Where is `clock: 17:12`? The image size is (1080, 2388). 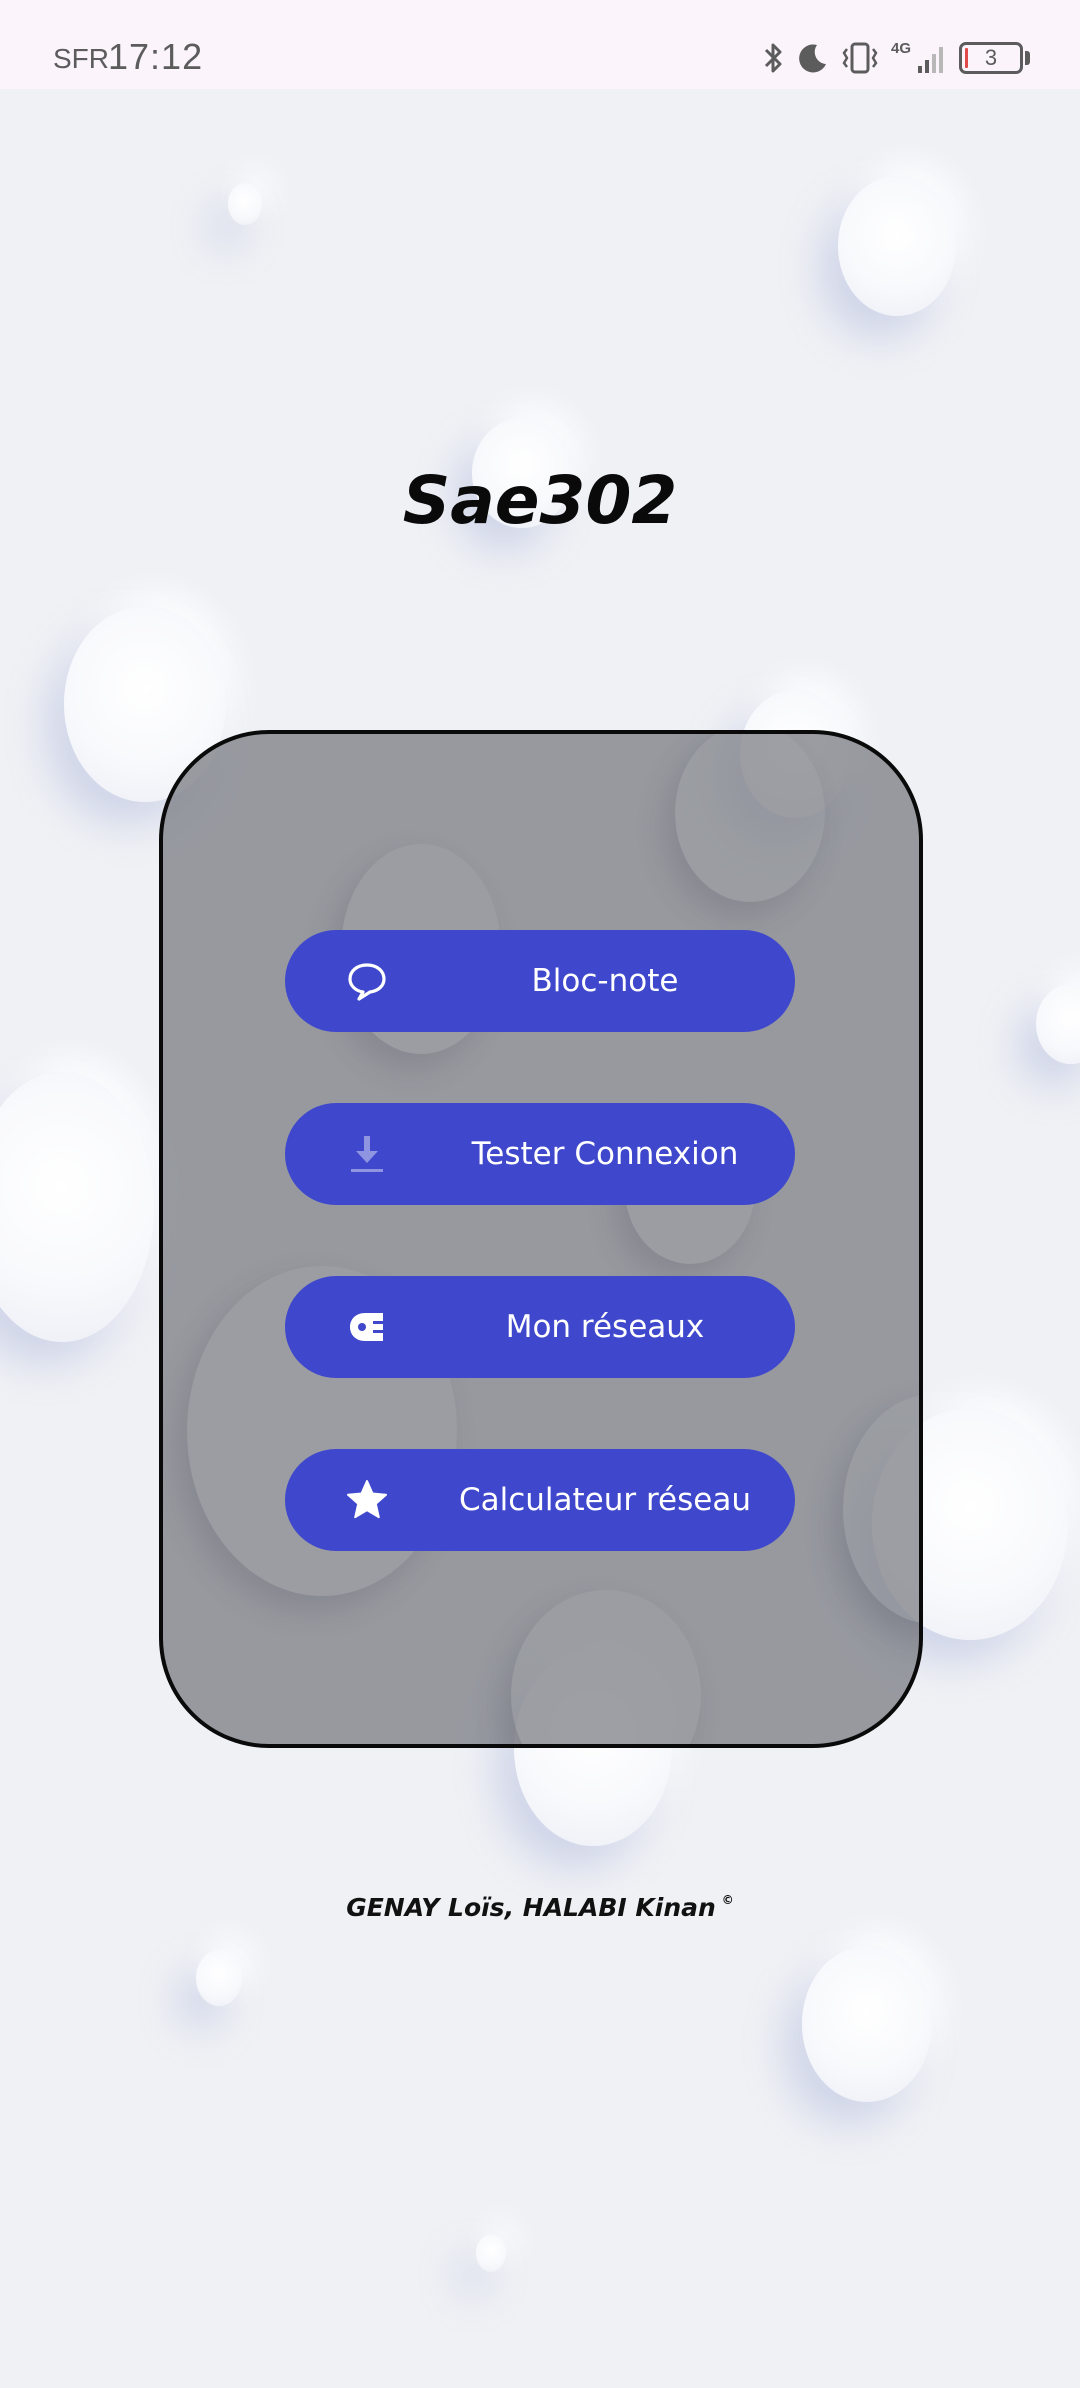 clock: 17:12 is located at coordinates (156, 56).